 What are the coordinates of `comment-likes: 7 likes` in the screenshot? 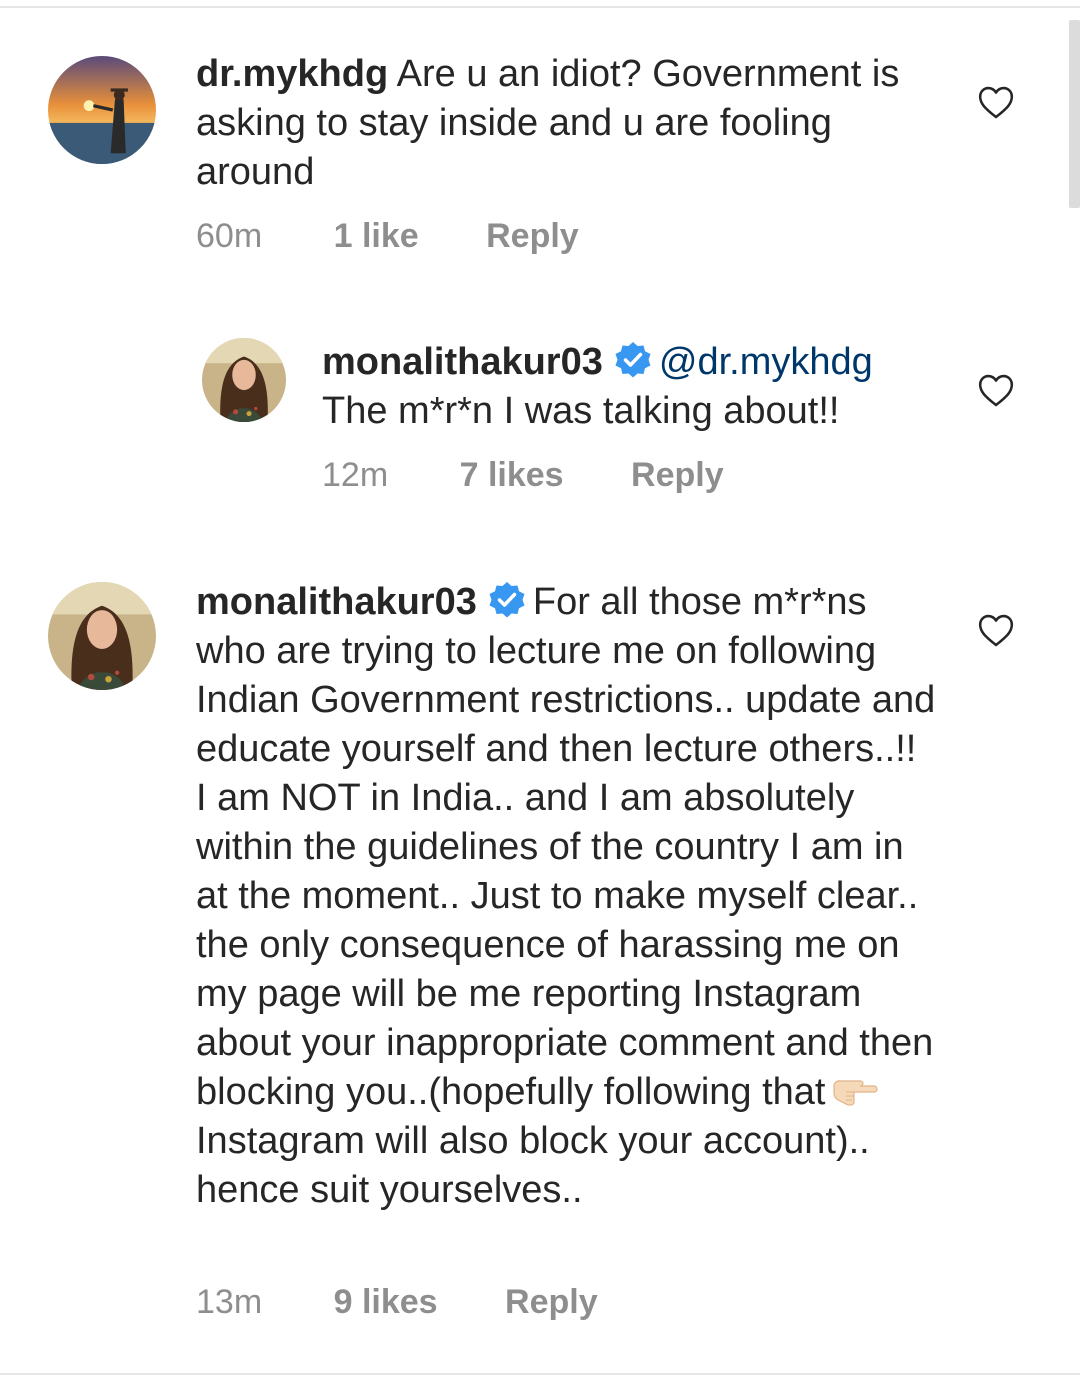 It's located at (512, 475).